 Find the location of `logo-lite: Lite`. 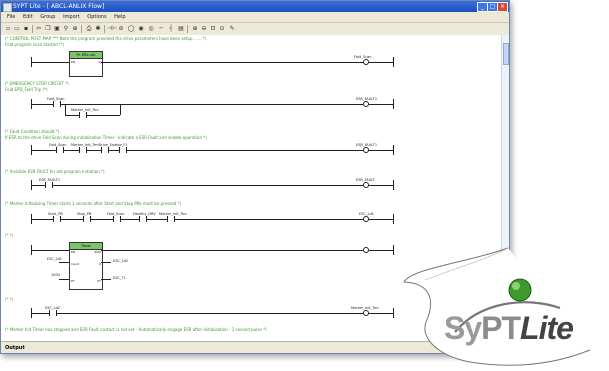

logo-lite: Lite is located at coordinates (547, 328).